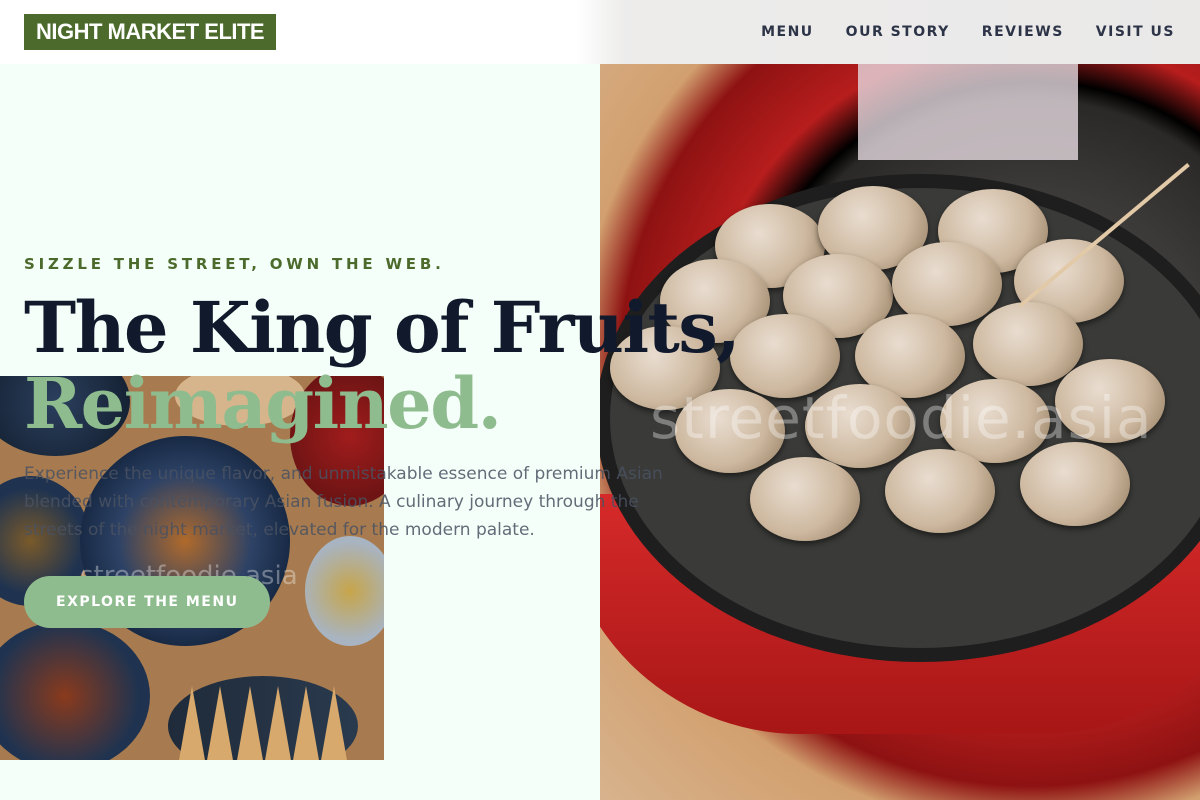 Image resolution: width=1200 pixels, height=800 pixels. I want to click on hero-eyebrow: SIZZLE THE STREET, OWN THE WEB., so click(234, 264).